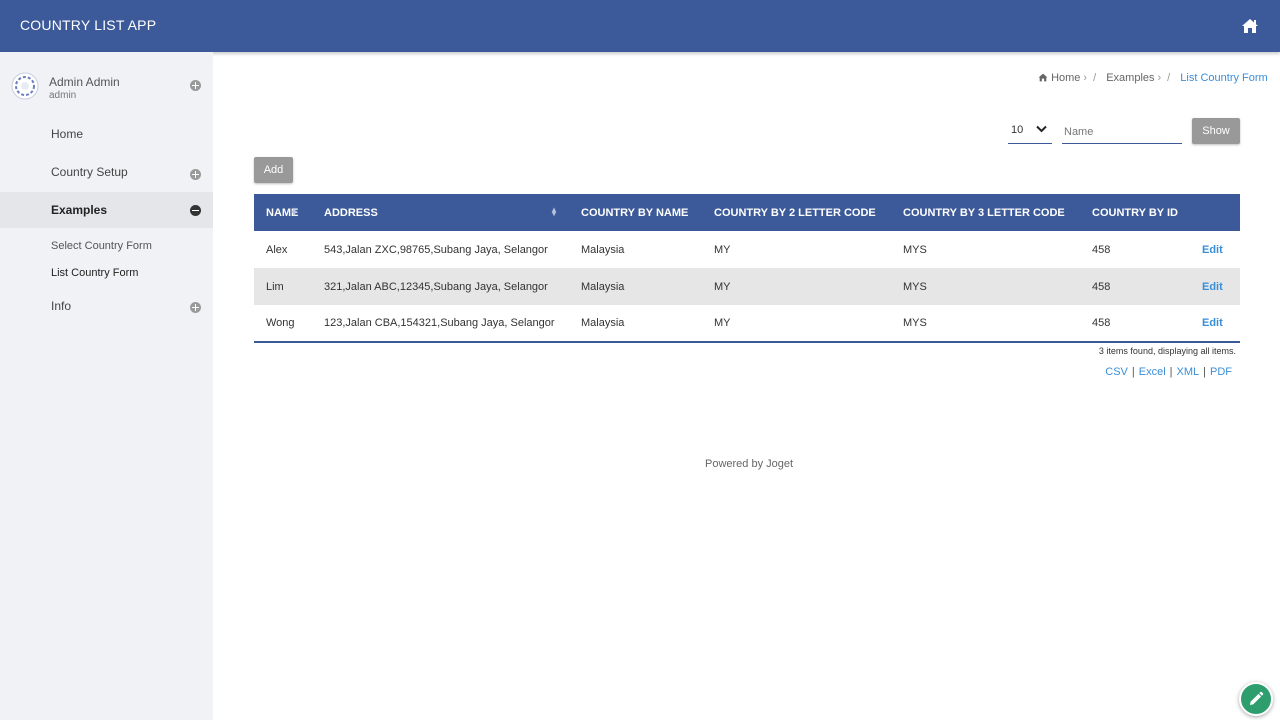 The width and height of the screenshot is (1280, 720). What do you see at coordinates (1188, 372) in the screenshot?
I see `export-xml-link: XML` at bounding box center [1188, 372].